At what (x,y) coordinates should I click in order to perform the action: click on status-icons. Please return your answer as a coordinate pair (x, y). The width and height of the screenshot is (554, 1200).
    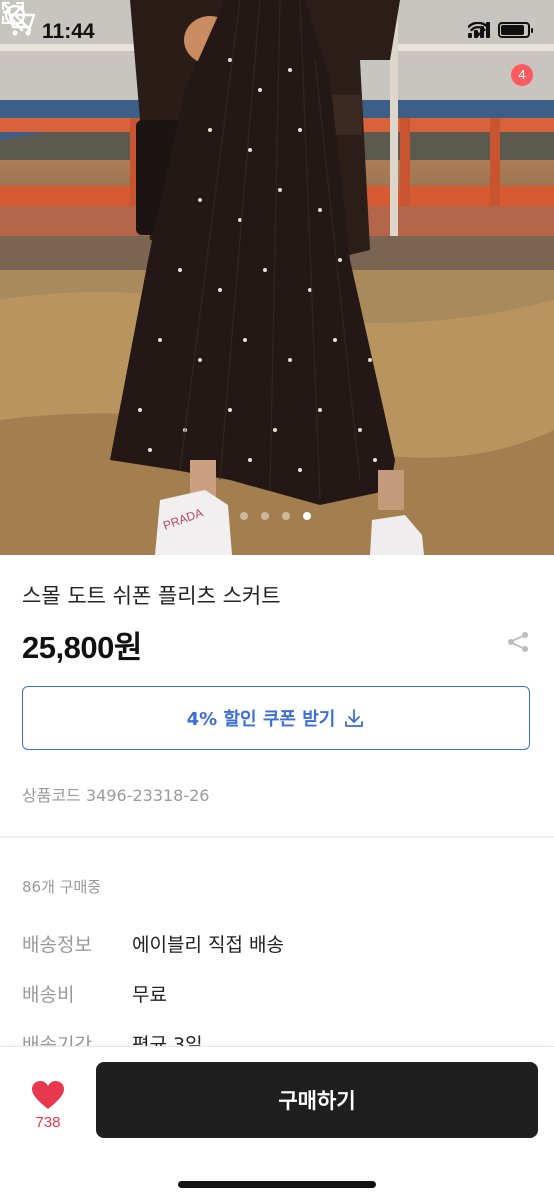
    Looking at the image, I should click on (500, 30).